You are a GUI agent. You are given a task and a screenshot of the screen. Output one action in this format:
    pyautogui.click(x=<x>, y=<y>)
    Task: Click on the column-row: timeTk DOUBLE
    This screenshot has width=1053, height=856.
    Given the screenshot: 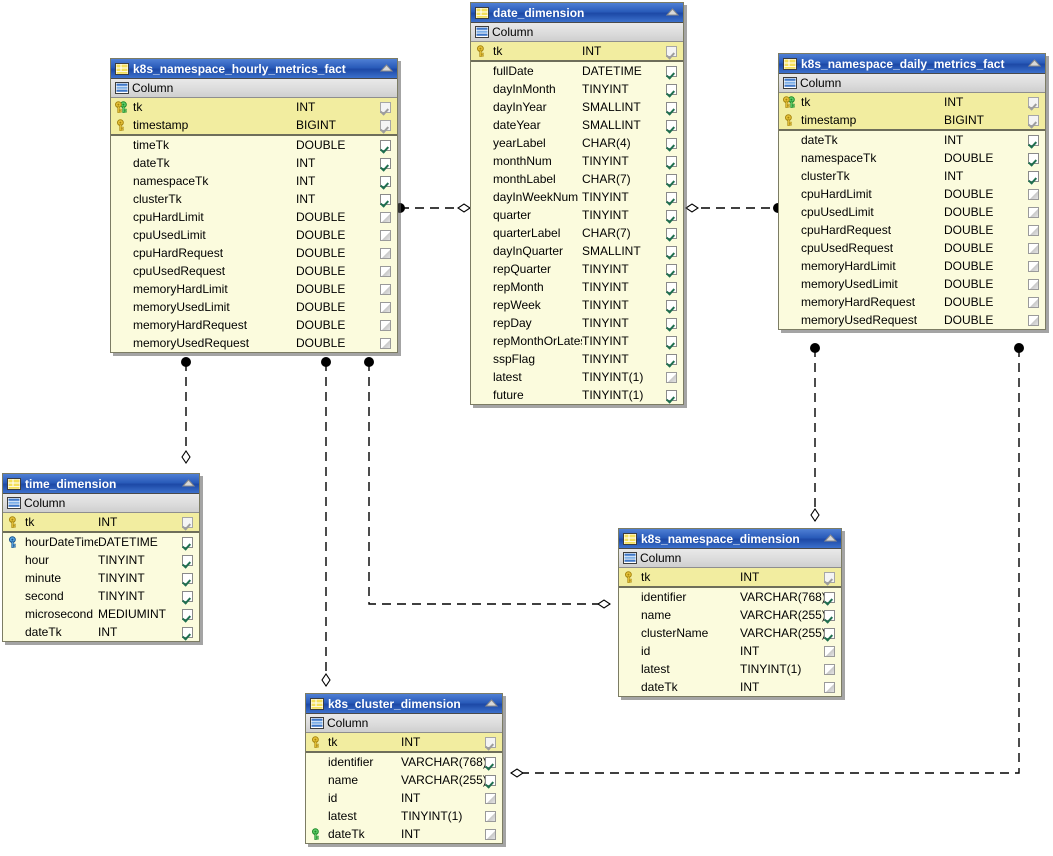 What is the action you would take?
    pyautogui.click(x=254, y=145)
    